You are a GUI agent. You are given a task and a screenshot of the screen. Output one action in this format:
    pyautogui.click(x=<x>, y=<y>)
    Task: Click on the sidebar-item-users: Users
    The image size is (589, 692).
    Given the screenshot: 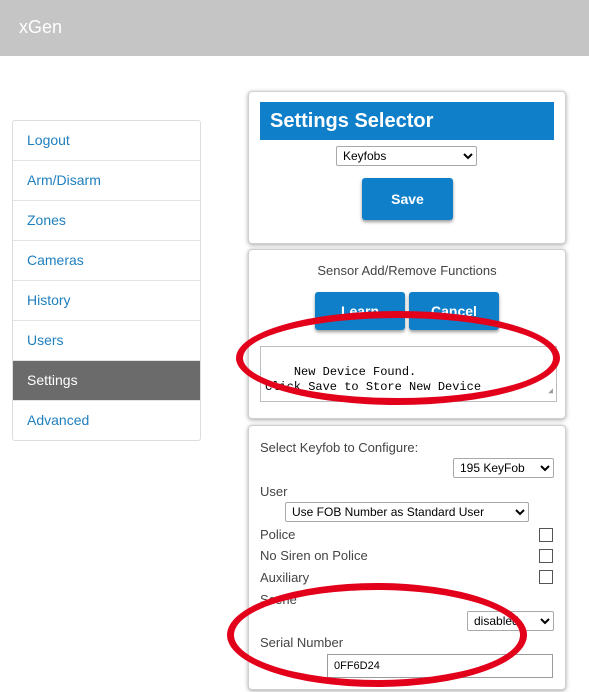 What is the action you would take?
    pyautogui.click(x=106, y=341)
    